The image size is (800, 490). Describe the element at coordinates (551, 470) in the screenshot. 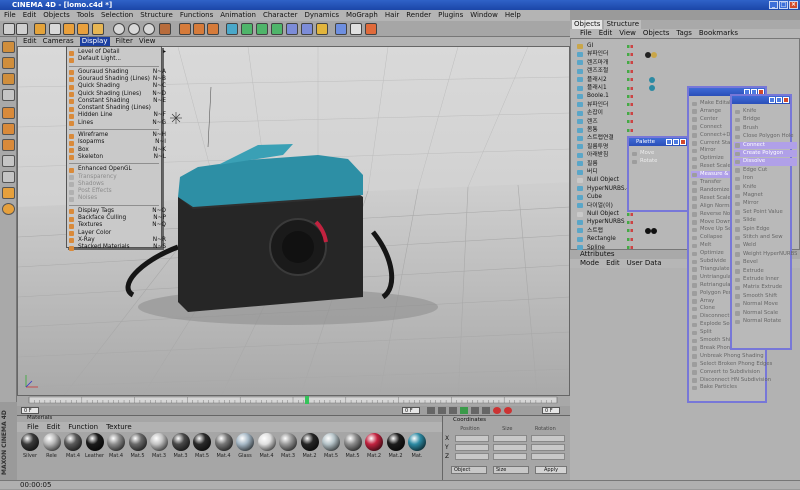

I see `apply-button: Apply` at that location.